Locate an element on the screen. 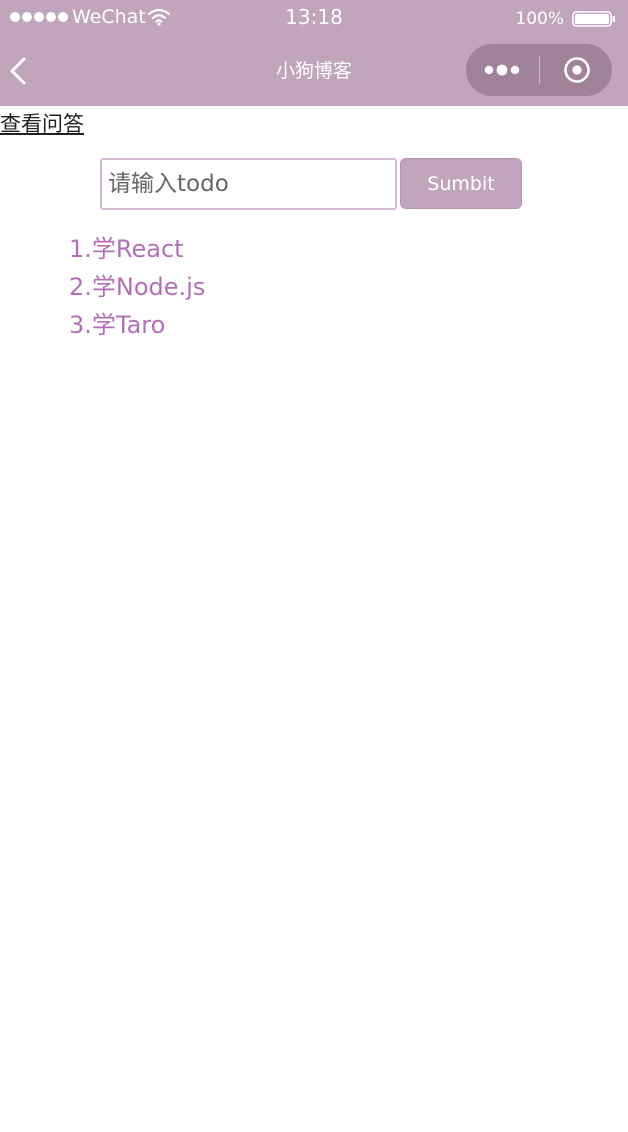  more-dots-icon is located at coordinates (502, 70).